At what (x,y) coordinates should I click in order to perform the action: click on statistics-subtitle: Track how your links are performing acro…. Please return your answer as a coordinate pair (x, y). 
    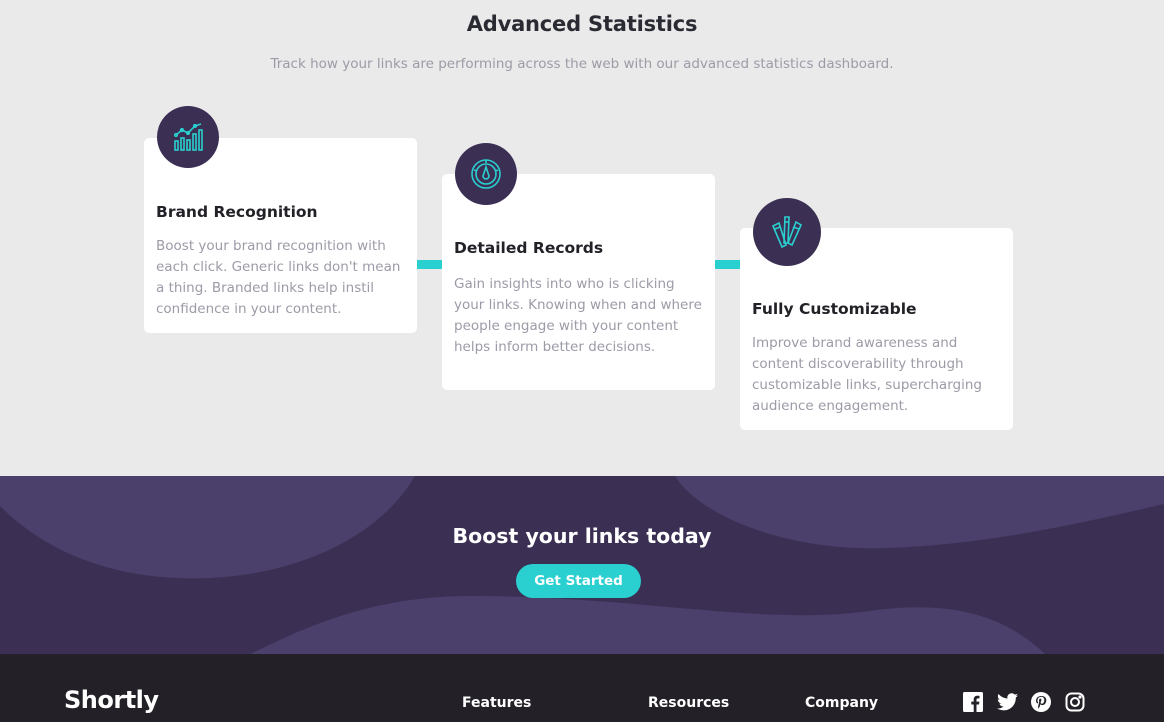
    Looking at the image, I should click on (582, 64).